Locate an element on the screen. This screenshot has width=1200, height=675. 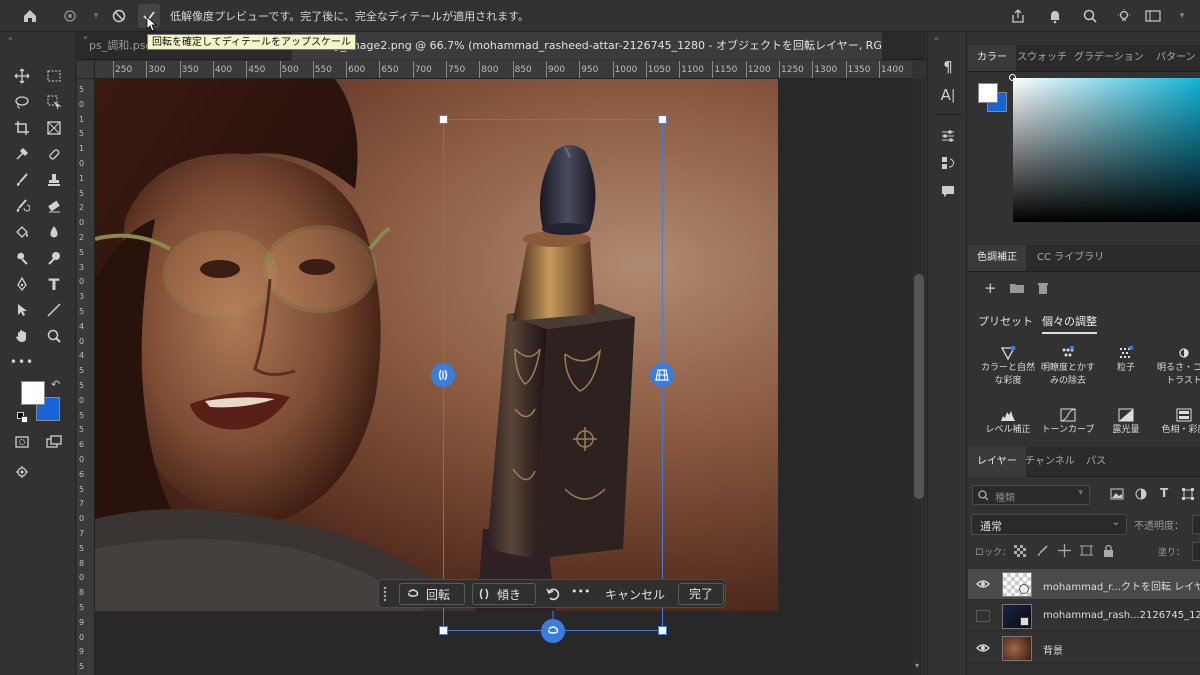
notification-bell-icon is located at coordinates (1055, 16).